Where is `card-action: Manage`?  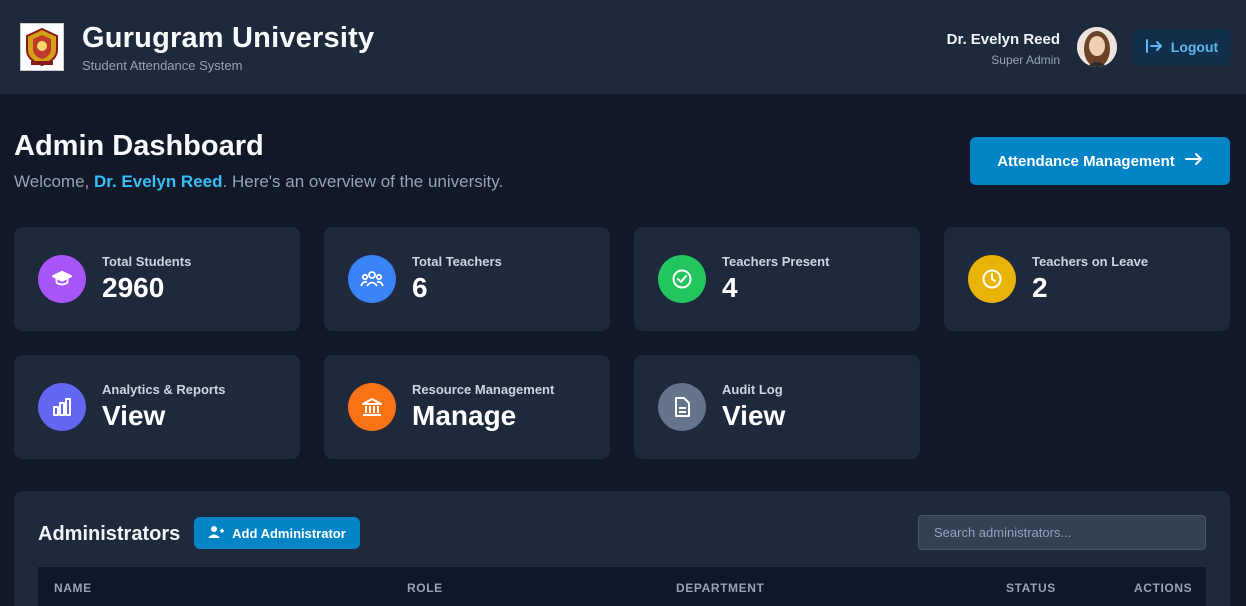
card-action: Manage is located at coordinates (464, 415).